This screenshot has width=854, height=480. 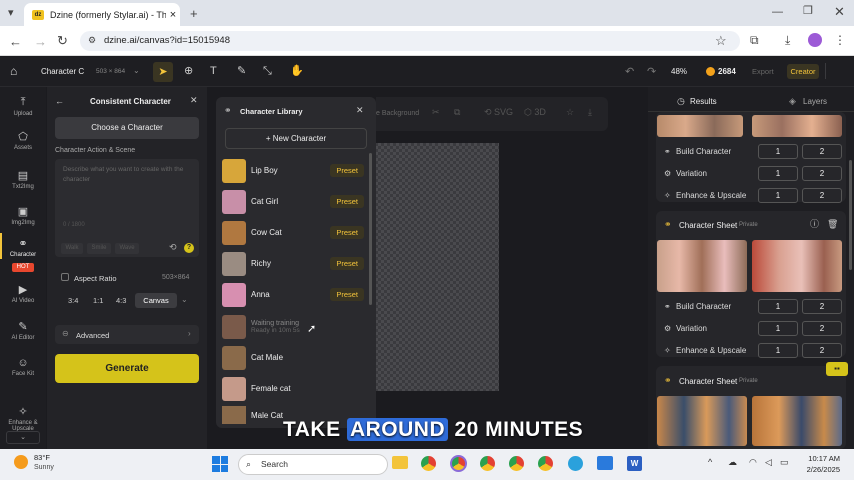 What do you see at coordinates (436, 112) in the screenshot?
I see `toolbar-icon-1: ✂` at bounding box center [436, 112].